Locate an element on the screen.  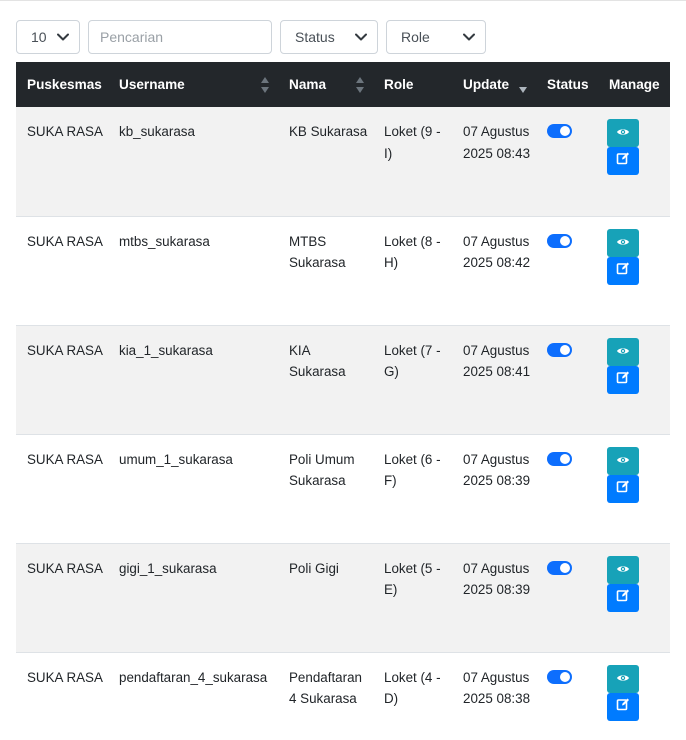
column-header-username: Username is located at coordinates (193, 84).